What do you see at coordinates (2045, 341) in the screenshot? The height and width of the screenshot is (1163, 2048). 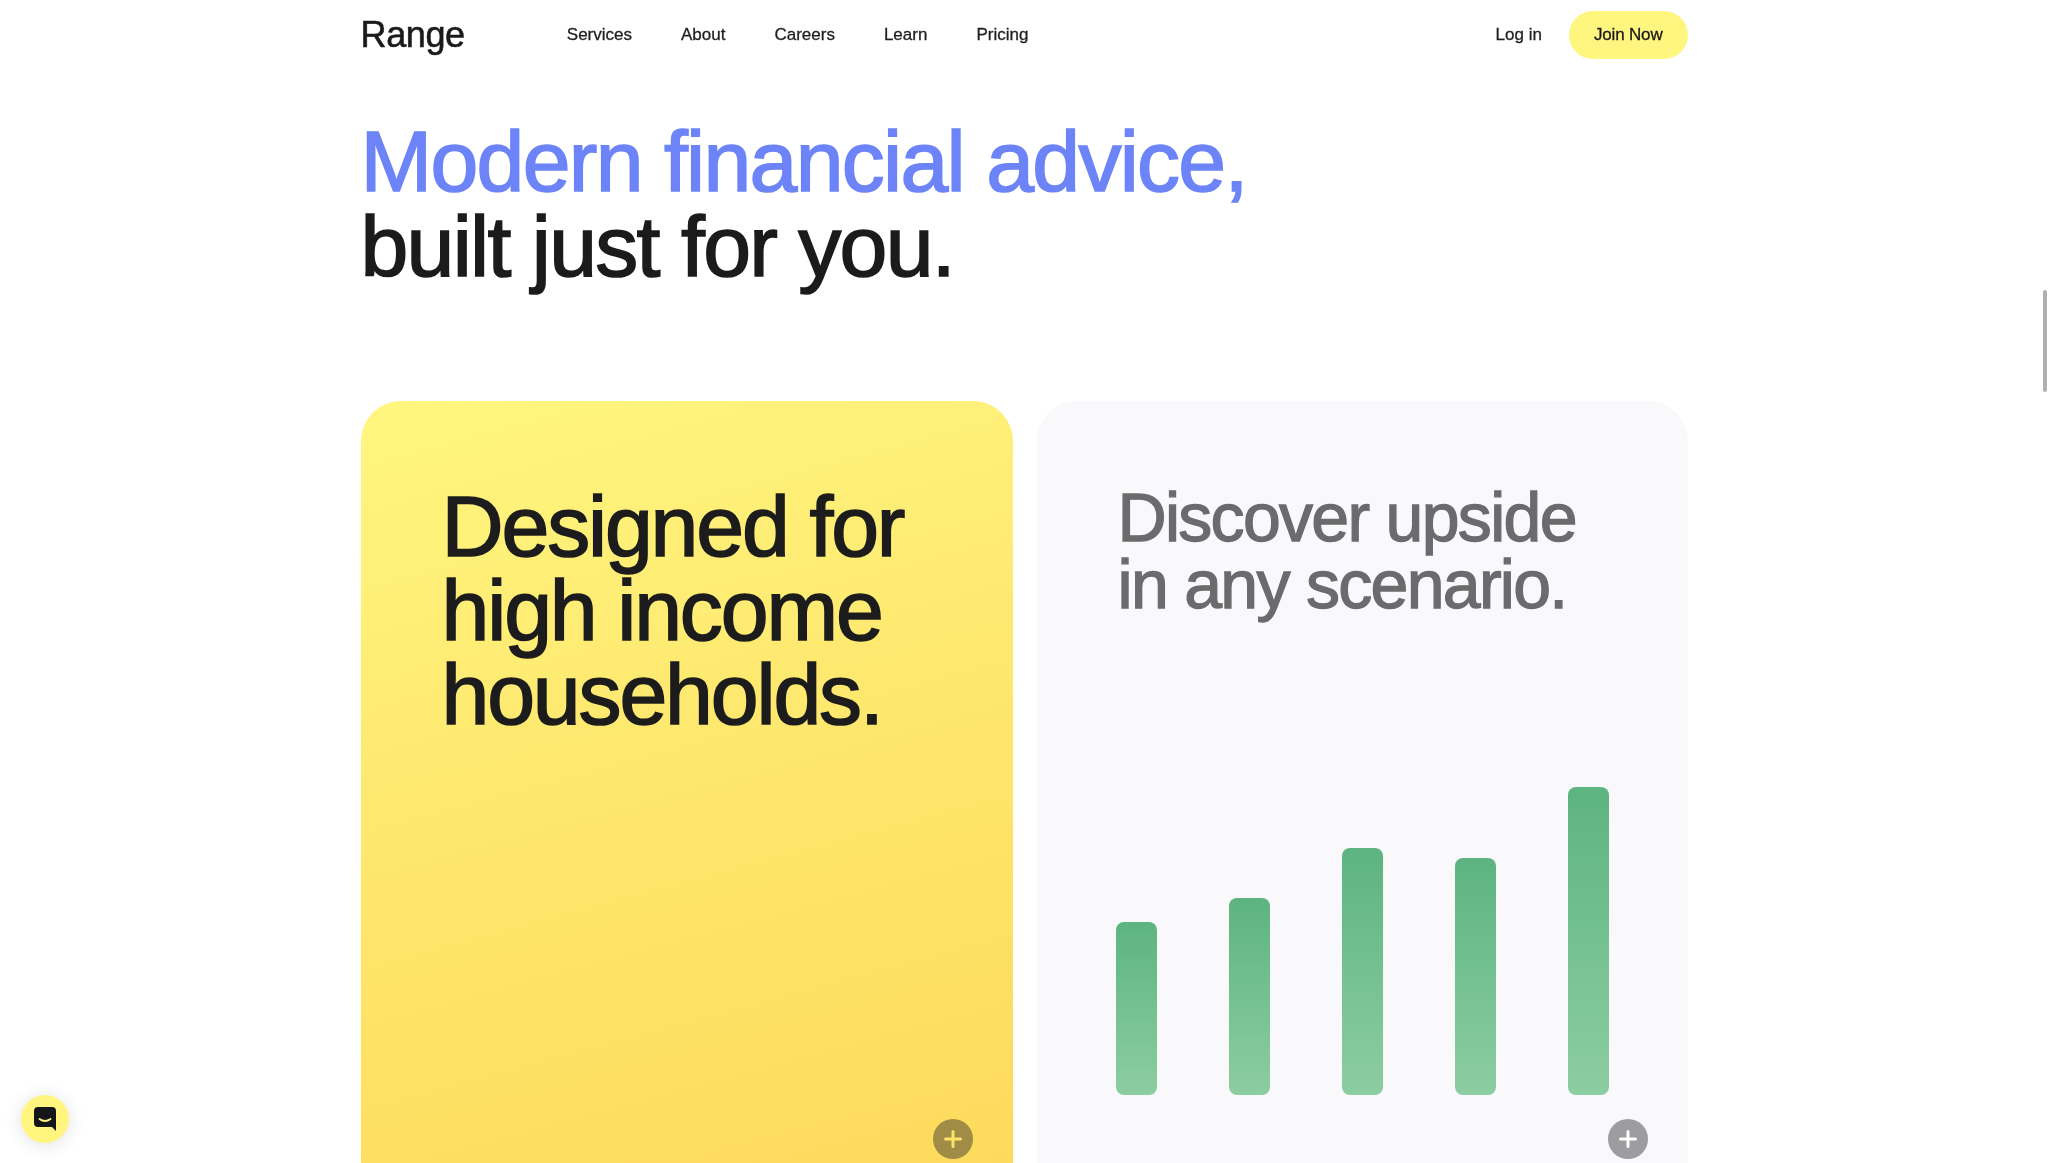 I see `scrollbar-thumb` at bounding box center [2045, 341].